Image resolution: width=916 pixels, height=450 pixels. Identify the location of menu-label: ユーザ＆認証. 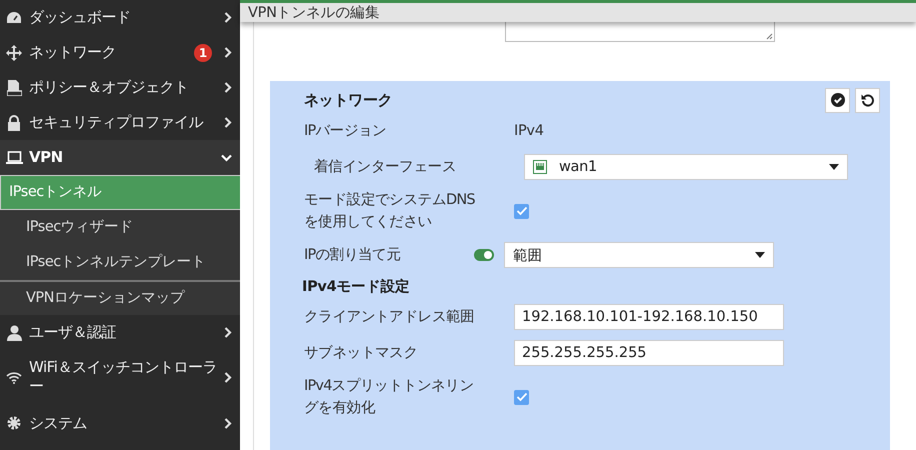
(73, 332).